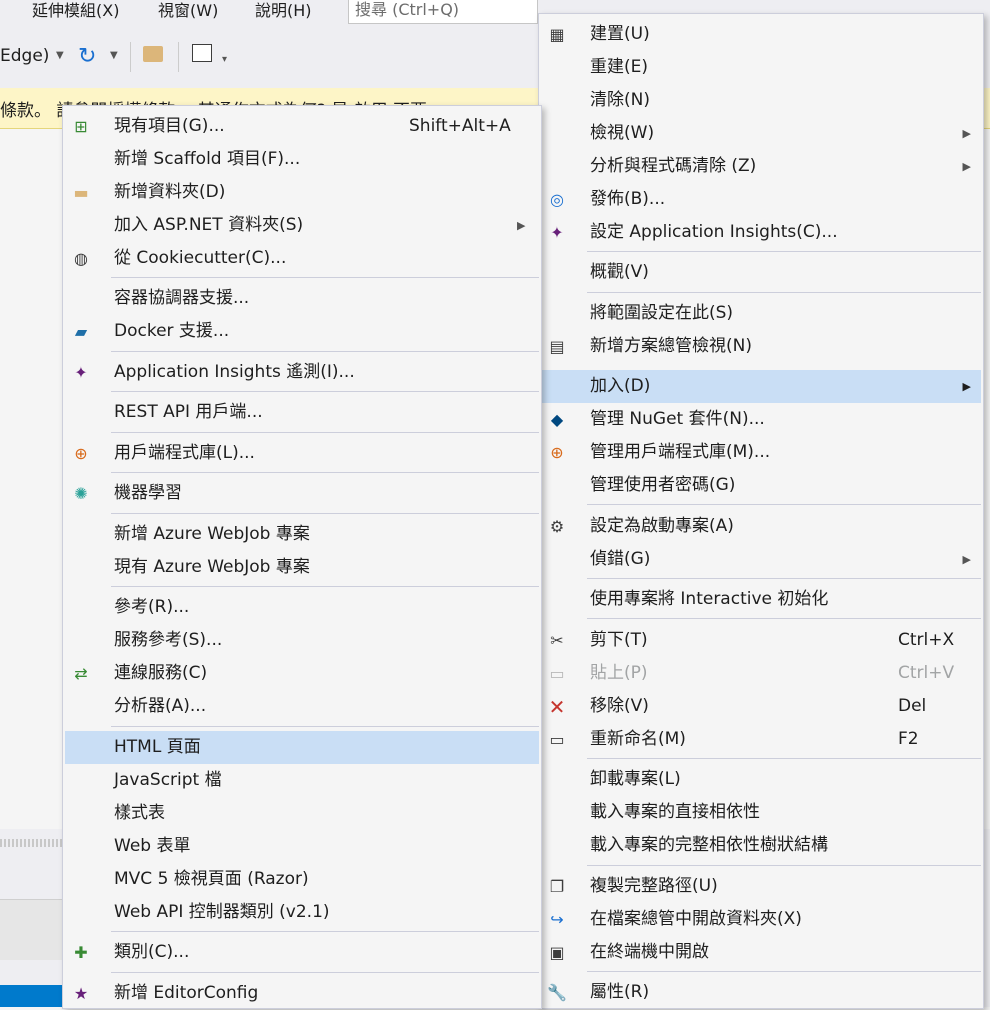 The width and height of the screenshot is (990, 1010). Describe the element at coordinates (81, 952) in the screenshot. I see `class-icon: ✚` at that location.